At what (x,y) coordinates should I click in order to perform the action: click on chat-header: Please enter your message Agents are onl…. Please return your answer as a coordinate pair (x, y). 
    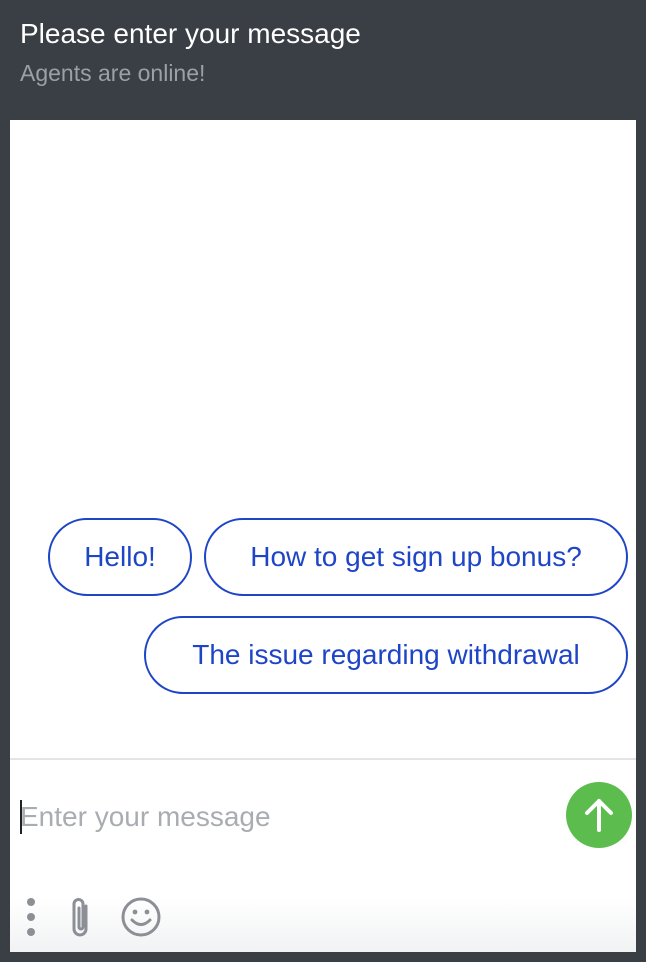
    Looking at the image, I should click on (323, 60).